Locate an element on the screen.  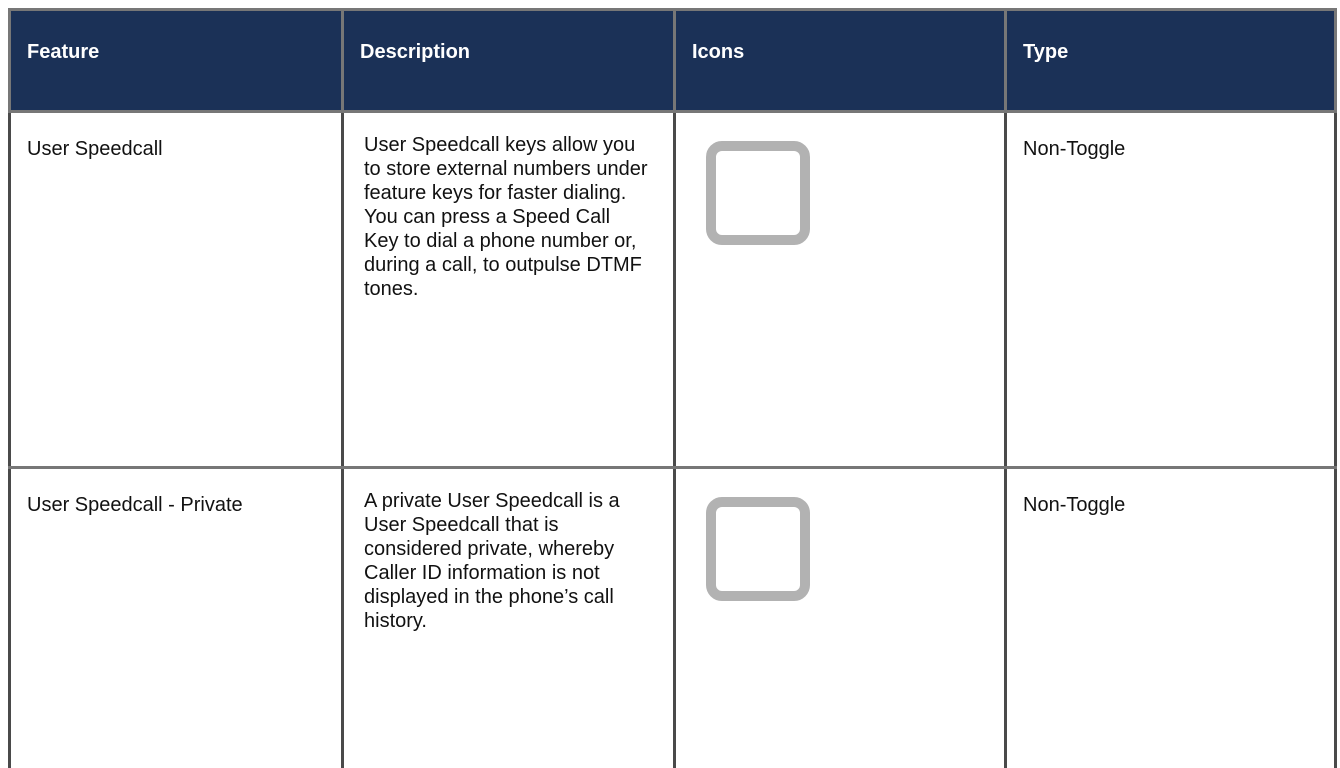
feature-cell: User Speedcall - Private is located at coordinates (175, 617).